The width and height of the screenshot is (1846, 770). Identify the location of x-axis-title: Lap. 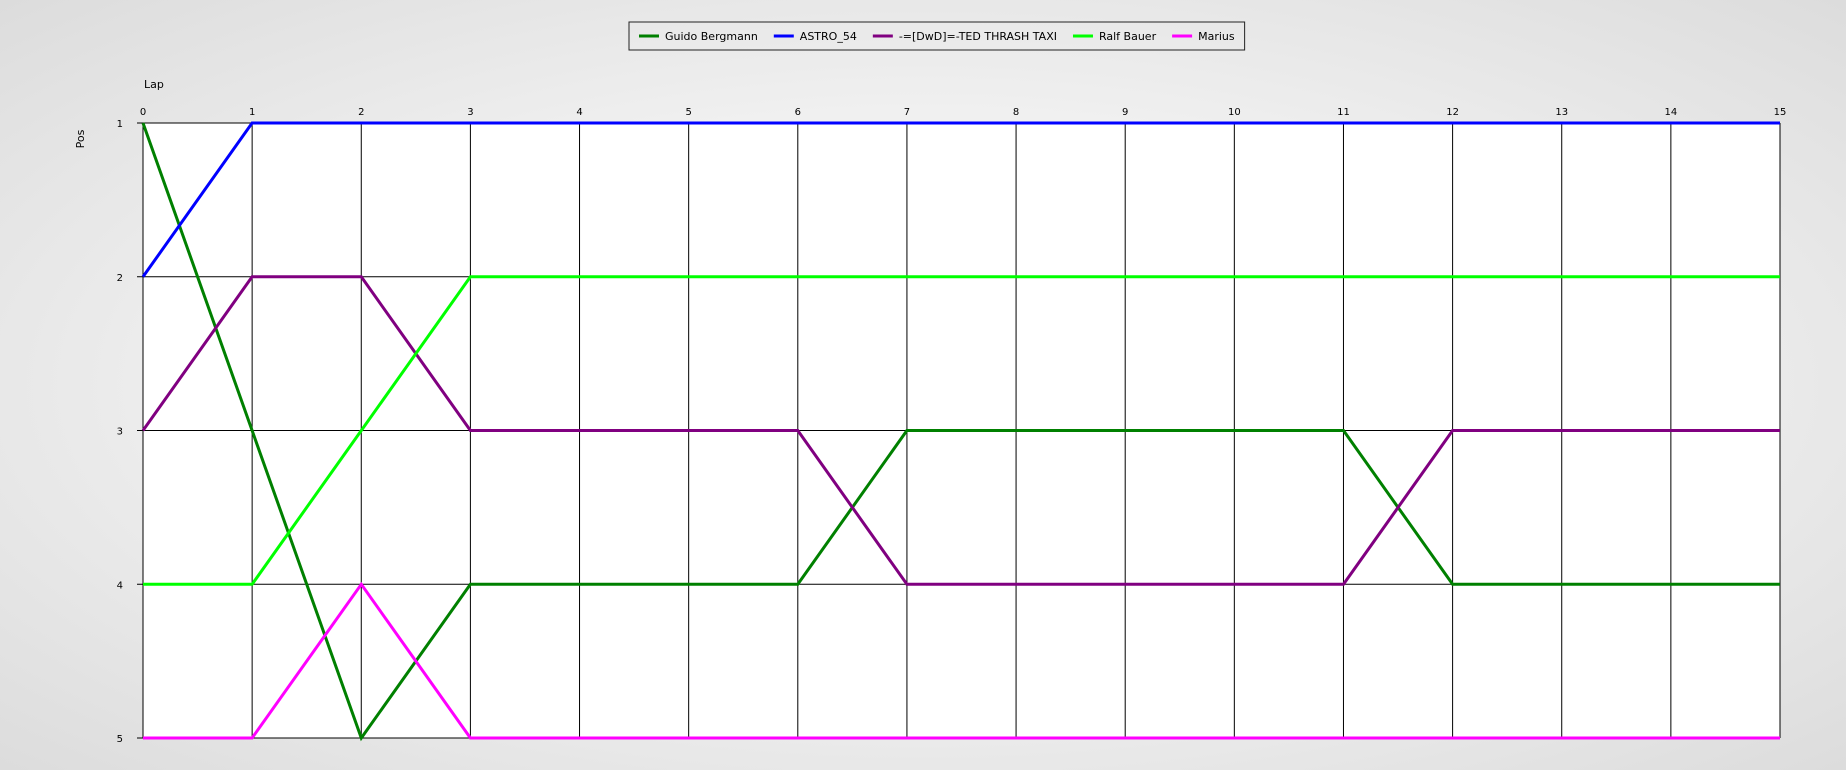
(154, 84).